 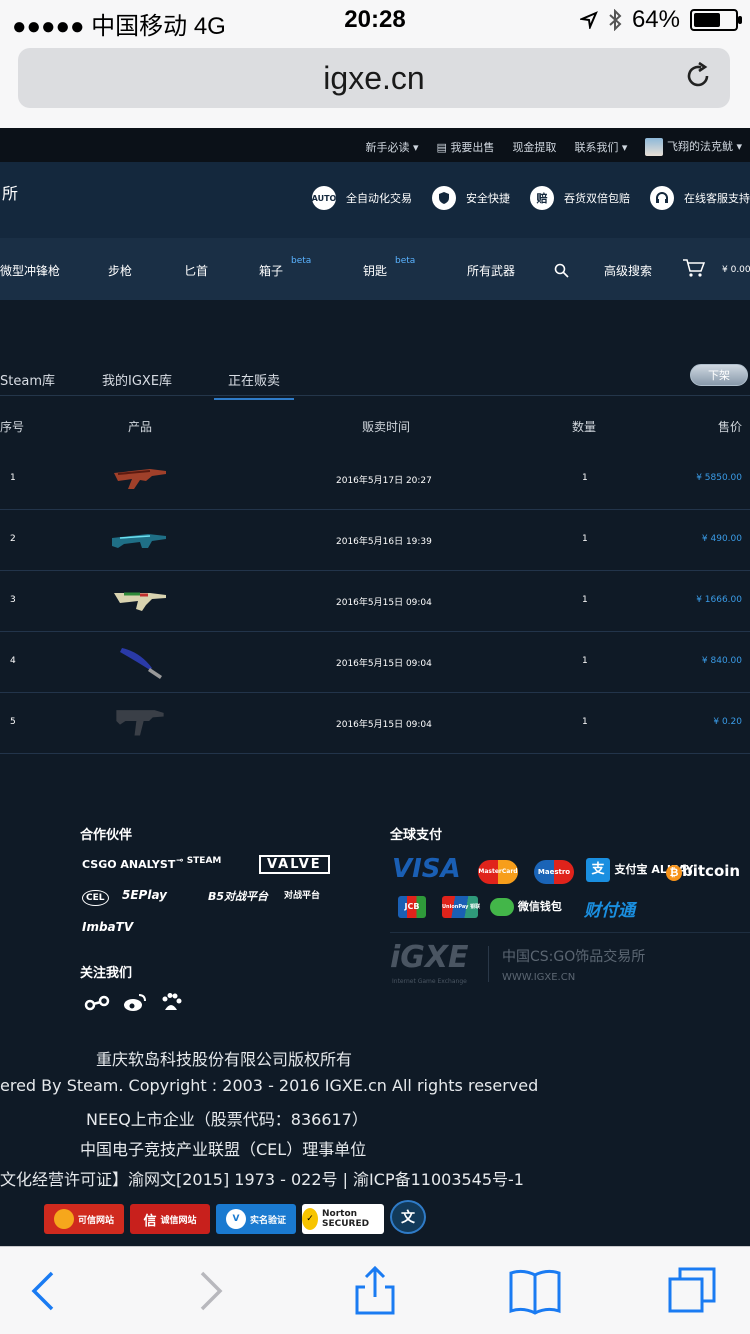 I want to click on knife-skin-icon, so click(x=141, y=663).